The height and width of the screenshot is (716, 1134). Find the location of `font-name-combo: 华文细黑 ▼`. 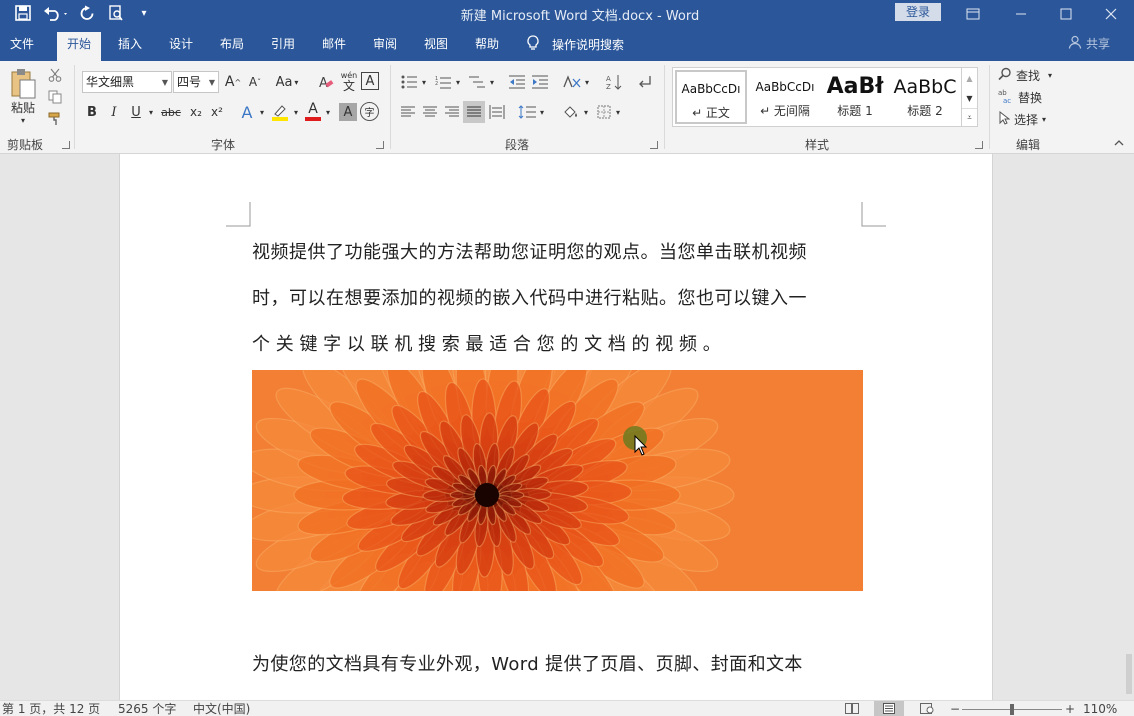

font-name-combo: 华文细黑 ▼ is located at coordinates (127, 82).